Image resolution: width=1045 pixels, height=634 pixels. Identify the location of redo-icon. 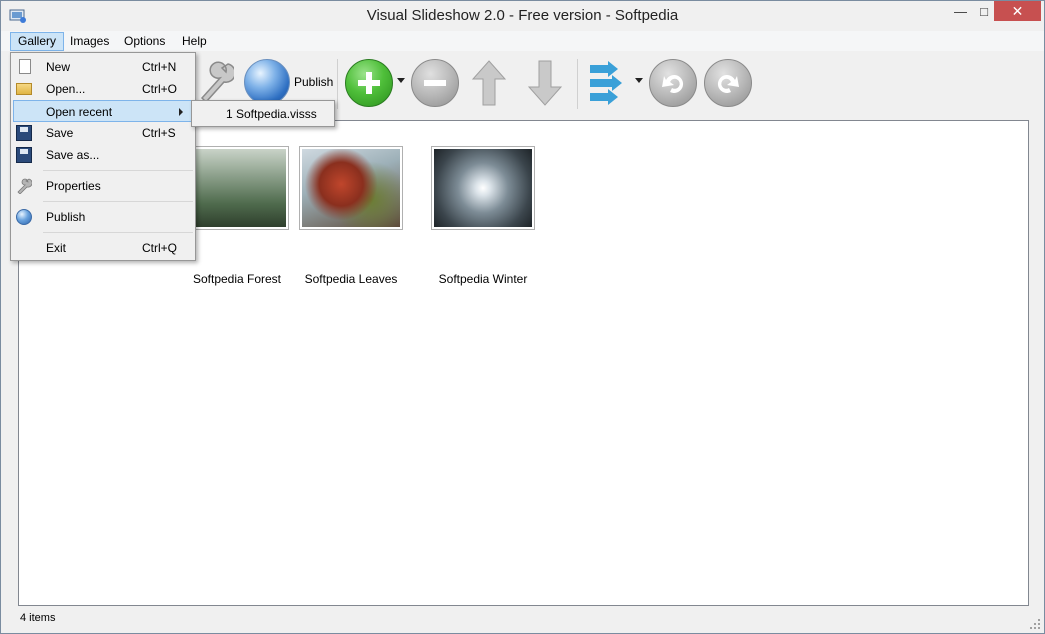
(728, 83).